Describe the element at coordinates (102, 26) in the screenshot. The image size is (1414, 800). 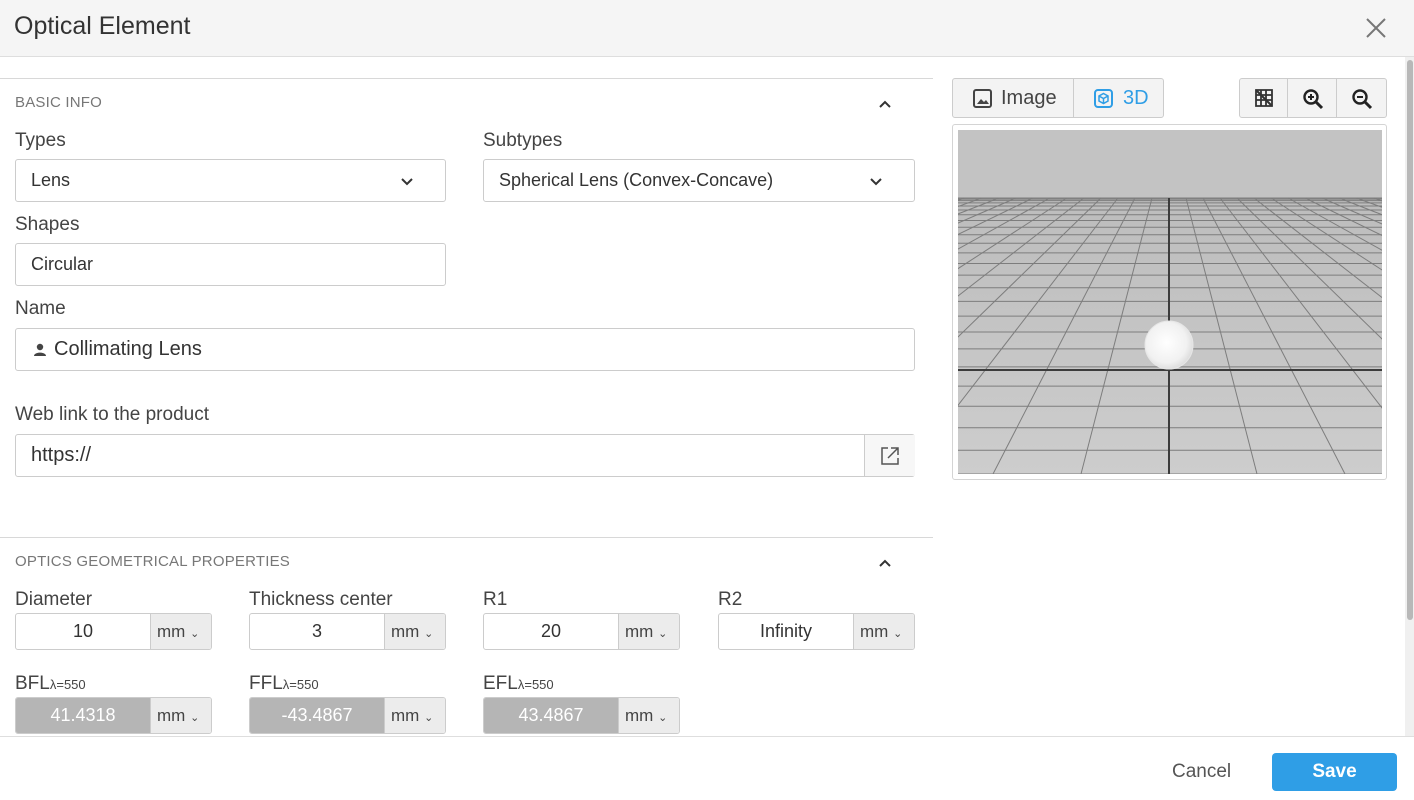
I see `dialog-title: Optical Element` at that location.